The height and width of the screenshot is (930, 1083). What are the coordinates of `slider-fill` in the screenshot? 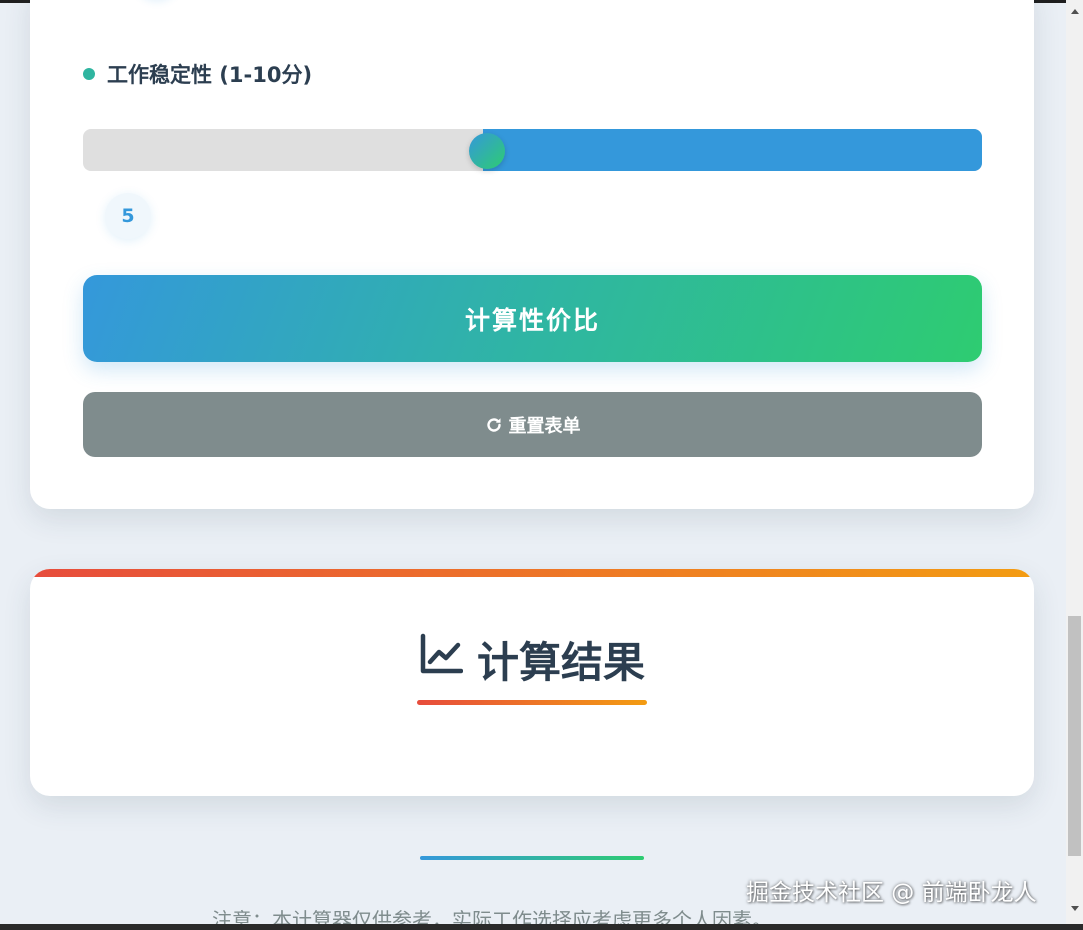 It's located at (732, 150).